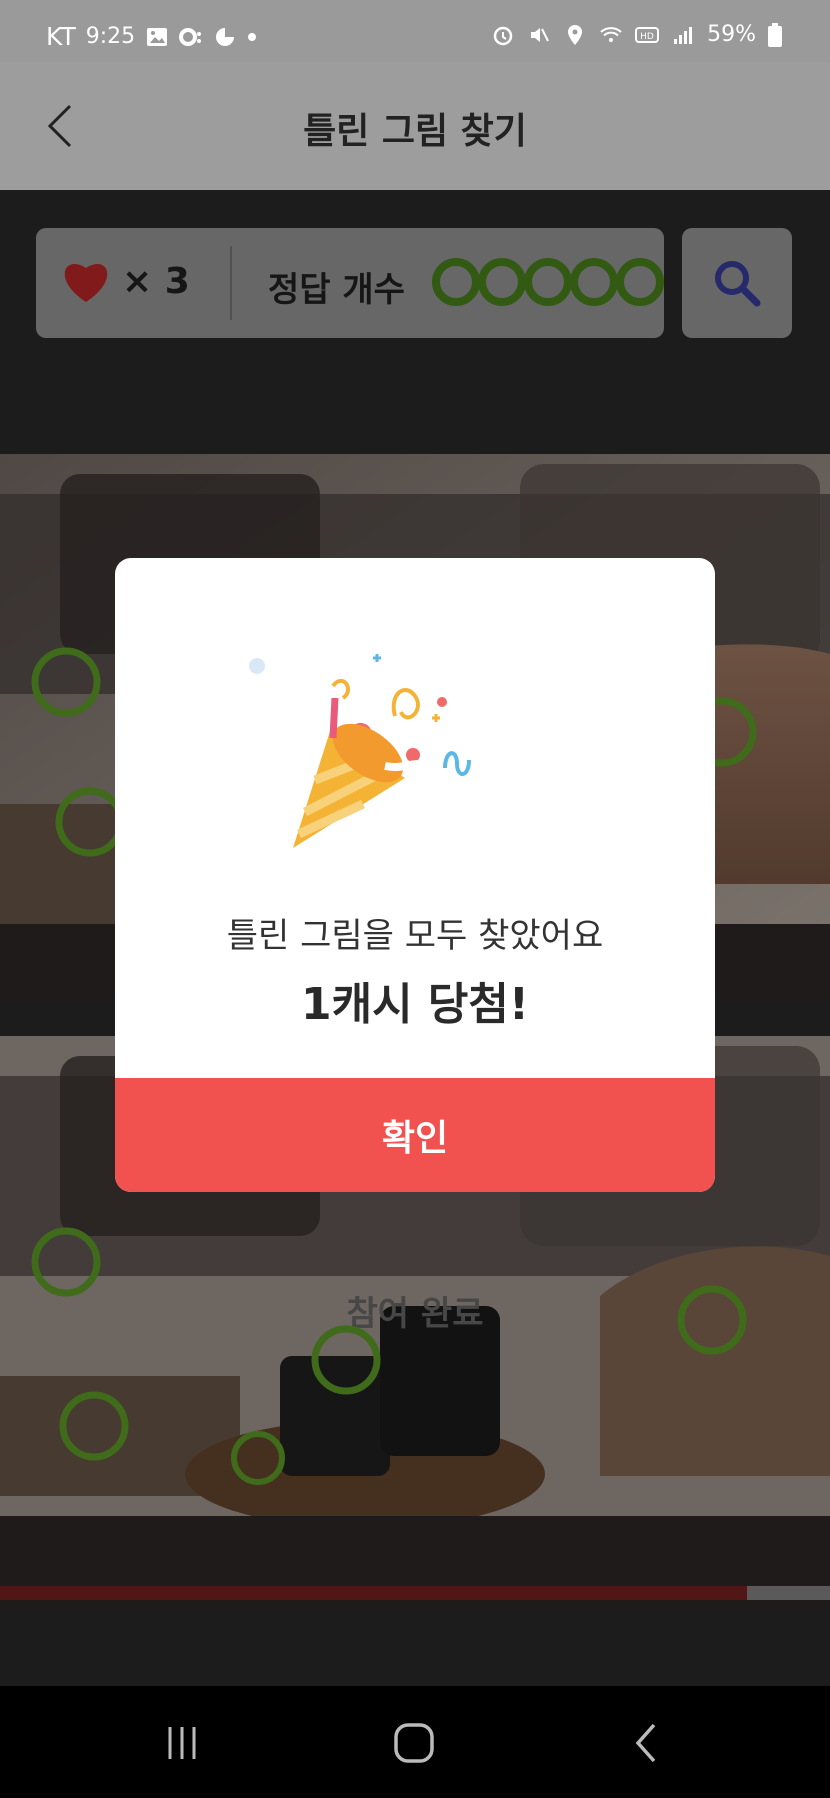 The width and height of the screenshot is (830, 1798). What do you see at coordinates (373, 1593) in the screenshot?
I see `time-progress-fill` at bounding box center [373, 1593].